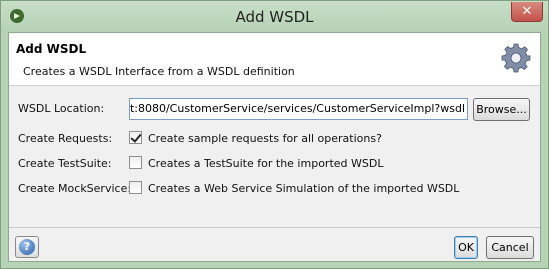 The width and height of the screenshot is (549, 269). Describe the element at coordinates (274, 227) in the screenshot. I see `footer-separator` at that location.